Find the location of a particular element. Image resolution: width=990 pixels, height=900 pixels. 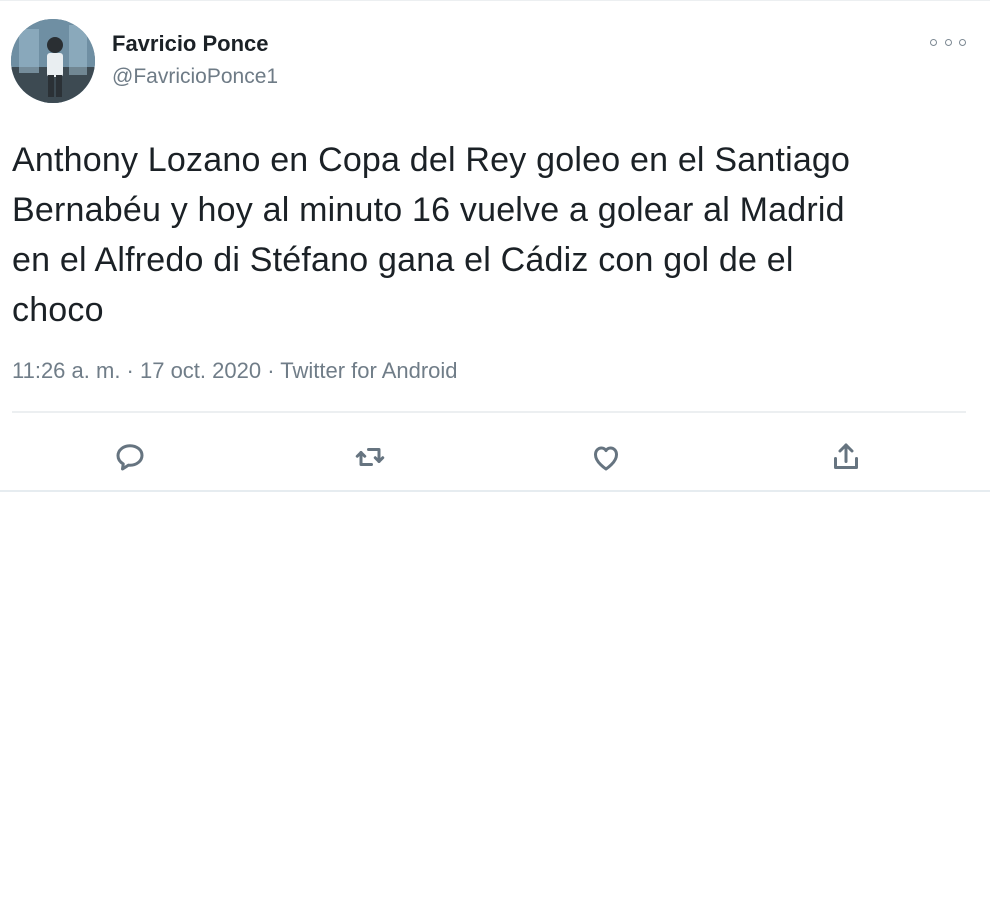

author-name: Favricio Ponce is located at coordinates (190, 44).